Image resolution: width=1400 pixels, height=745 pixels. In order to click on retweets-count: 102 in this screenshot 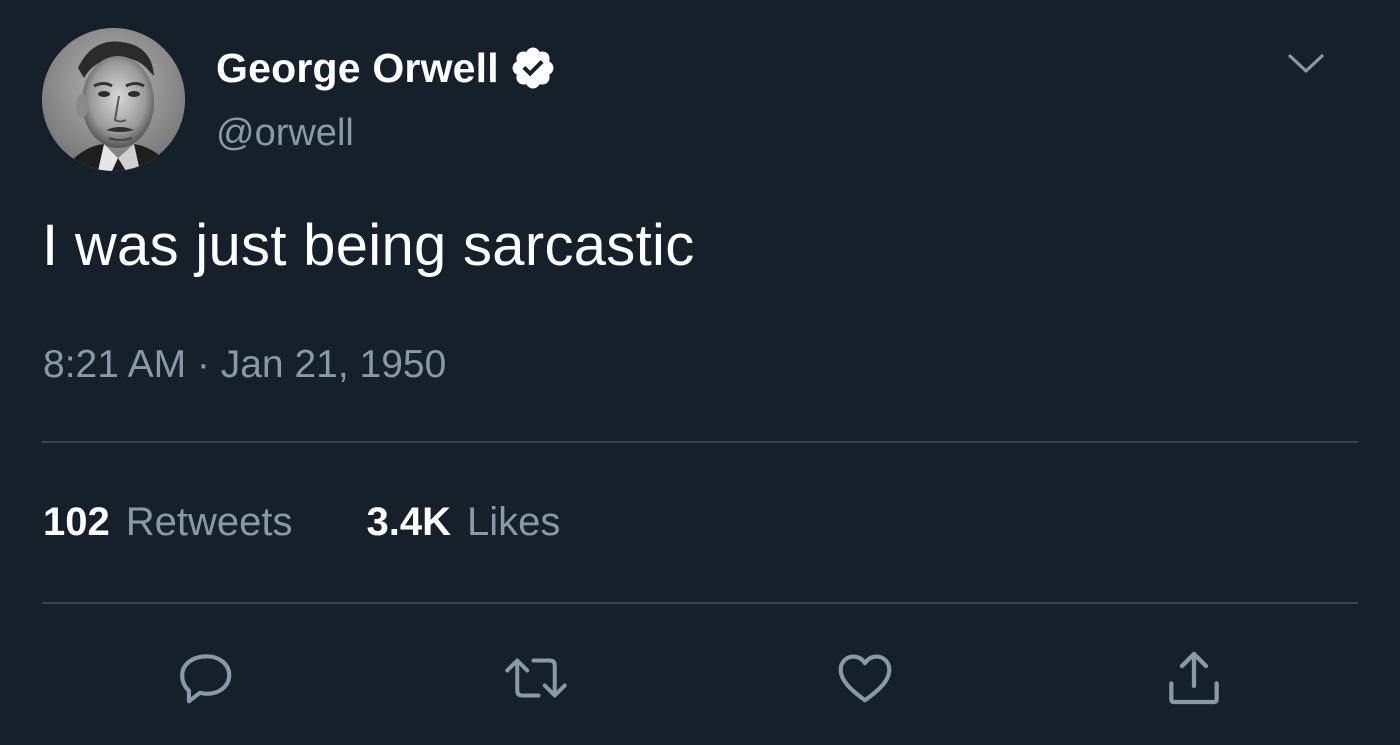, I will do `click(76, 522)`.